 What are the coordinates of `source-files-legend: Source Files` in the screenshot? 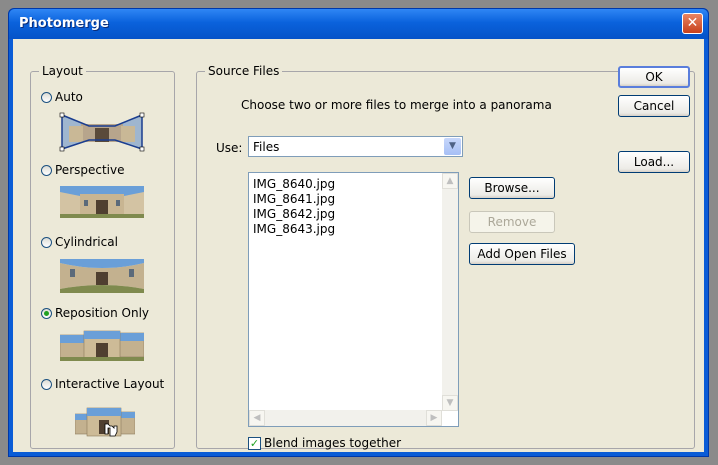 It's located at (244, 71).